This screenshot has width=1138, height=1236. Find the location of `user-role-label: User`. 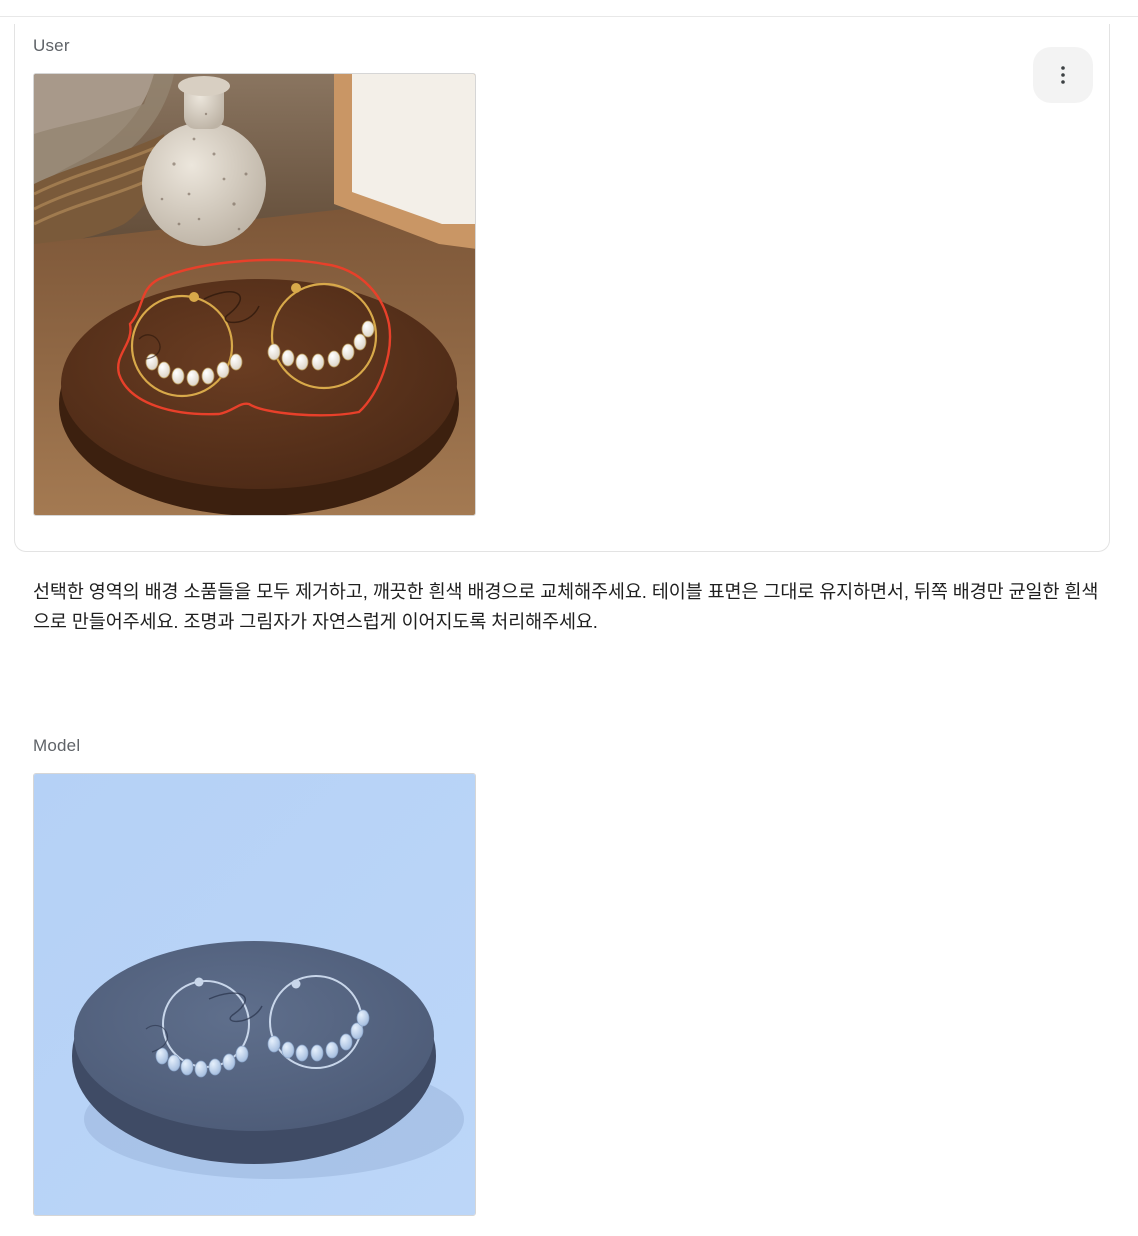

user-role-label: User is located at coordinates (51, 45).